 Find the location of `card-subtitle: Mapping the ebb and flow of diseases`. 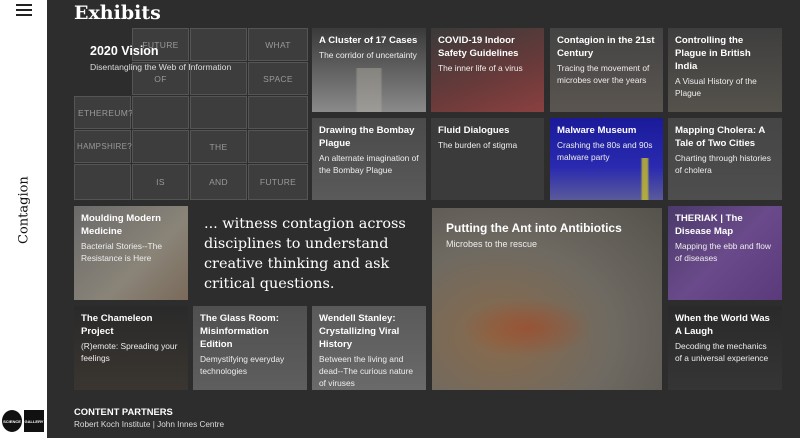

card-subtitle: Mapping the ebb and flow of diseases is located at coordinates (723, 252).